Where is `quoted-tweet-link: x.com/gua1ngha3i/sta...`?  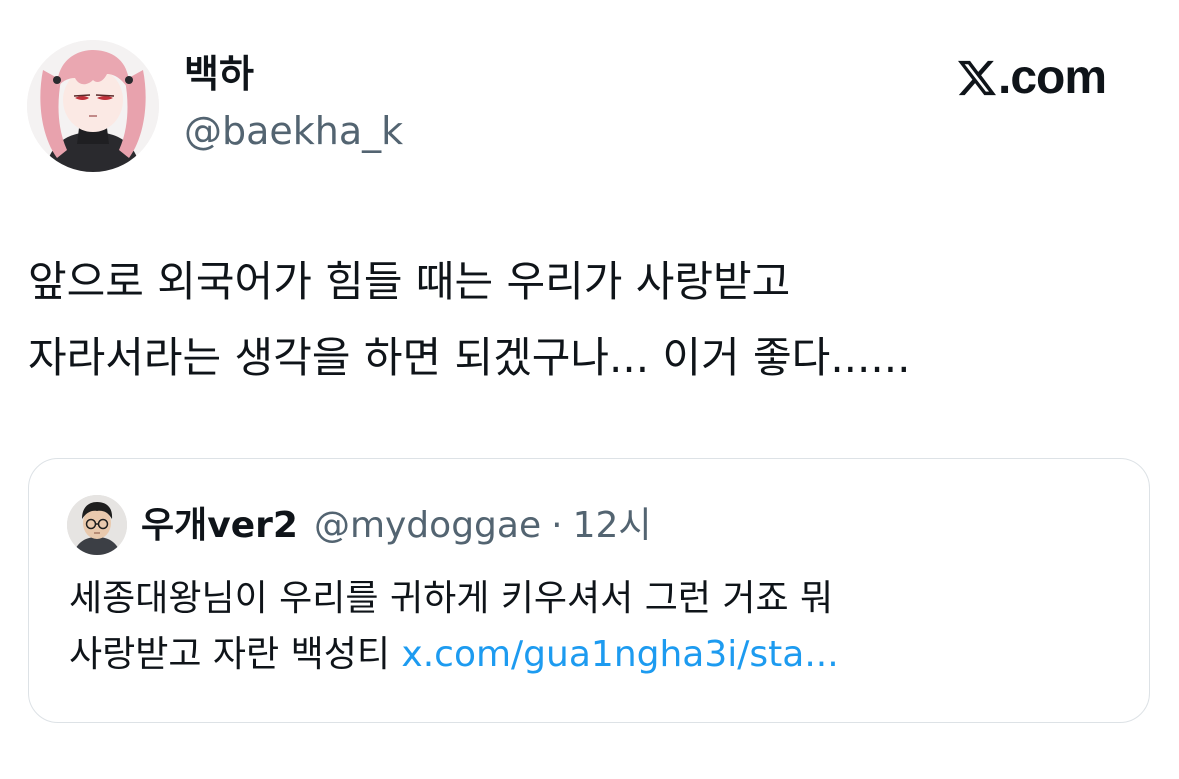
quoted-tweet-link: x.com/gua1ngha3i/sta... is located at coordinates (619, 654).